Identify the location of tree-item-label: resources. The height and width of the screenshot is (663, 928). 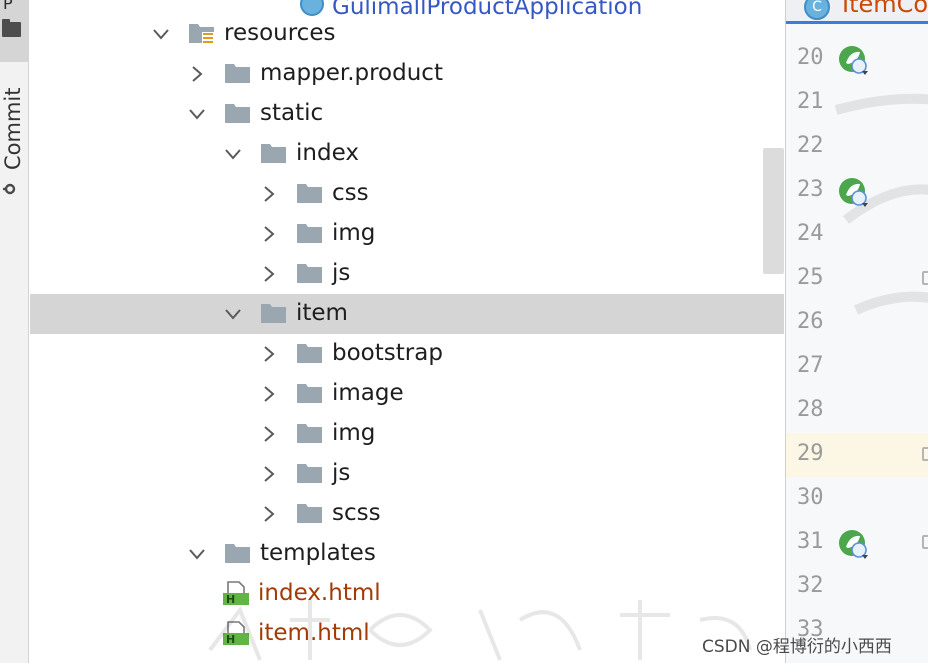
(280, 33).